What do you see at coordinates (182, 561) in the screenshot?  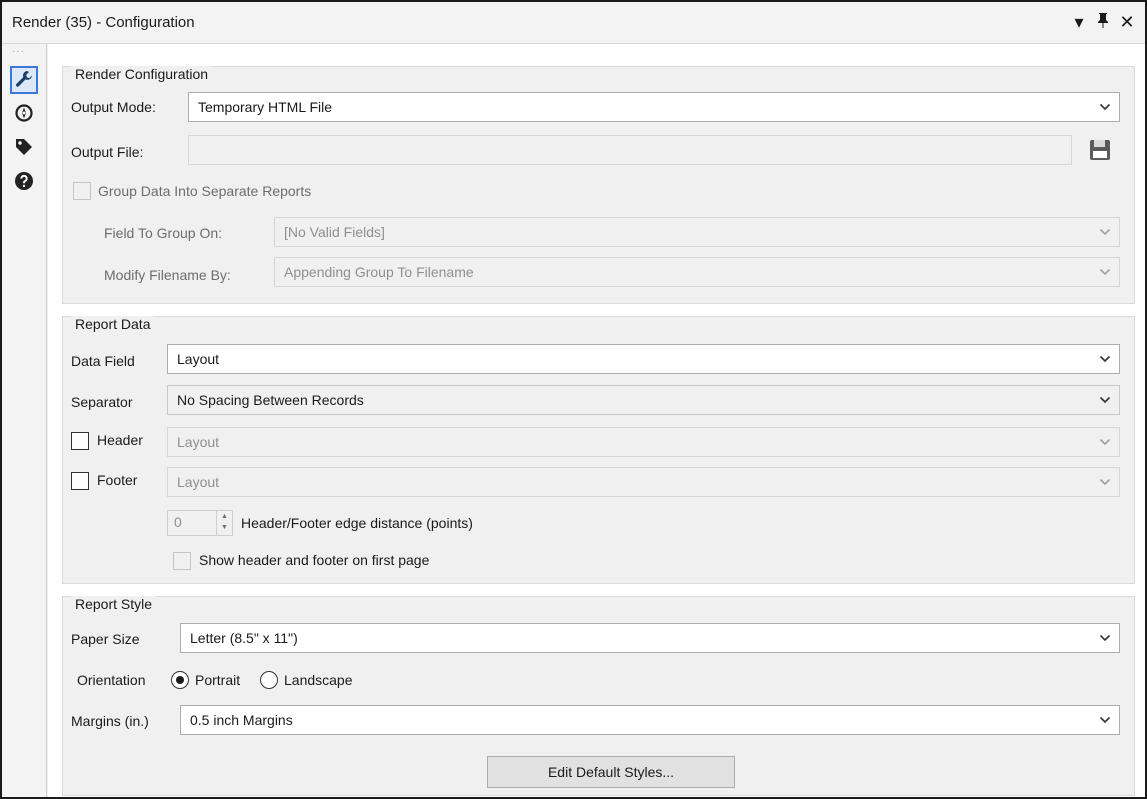 I see `show-first-page-checkbox` at bounding box center [182, 561].